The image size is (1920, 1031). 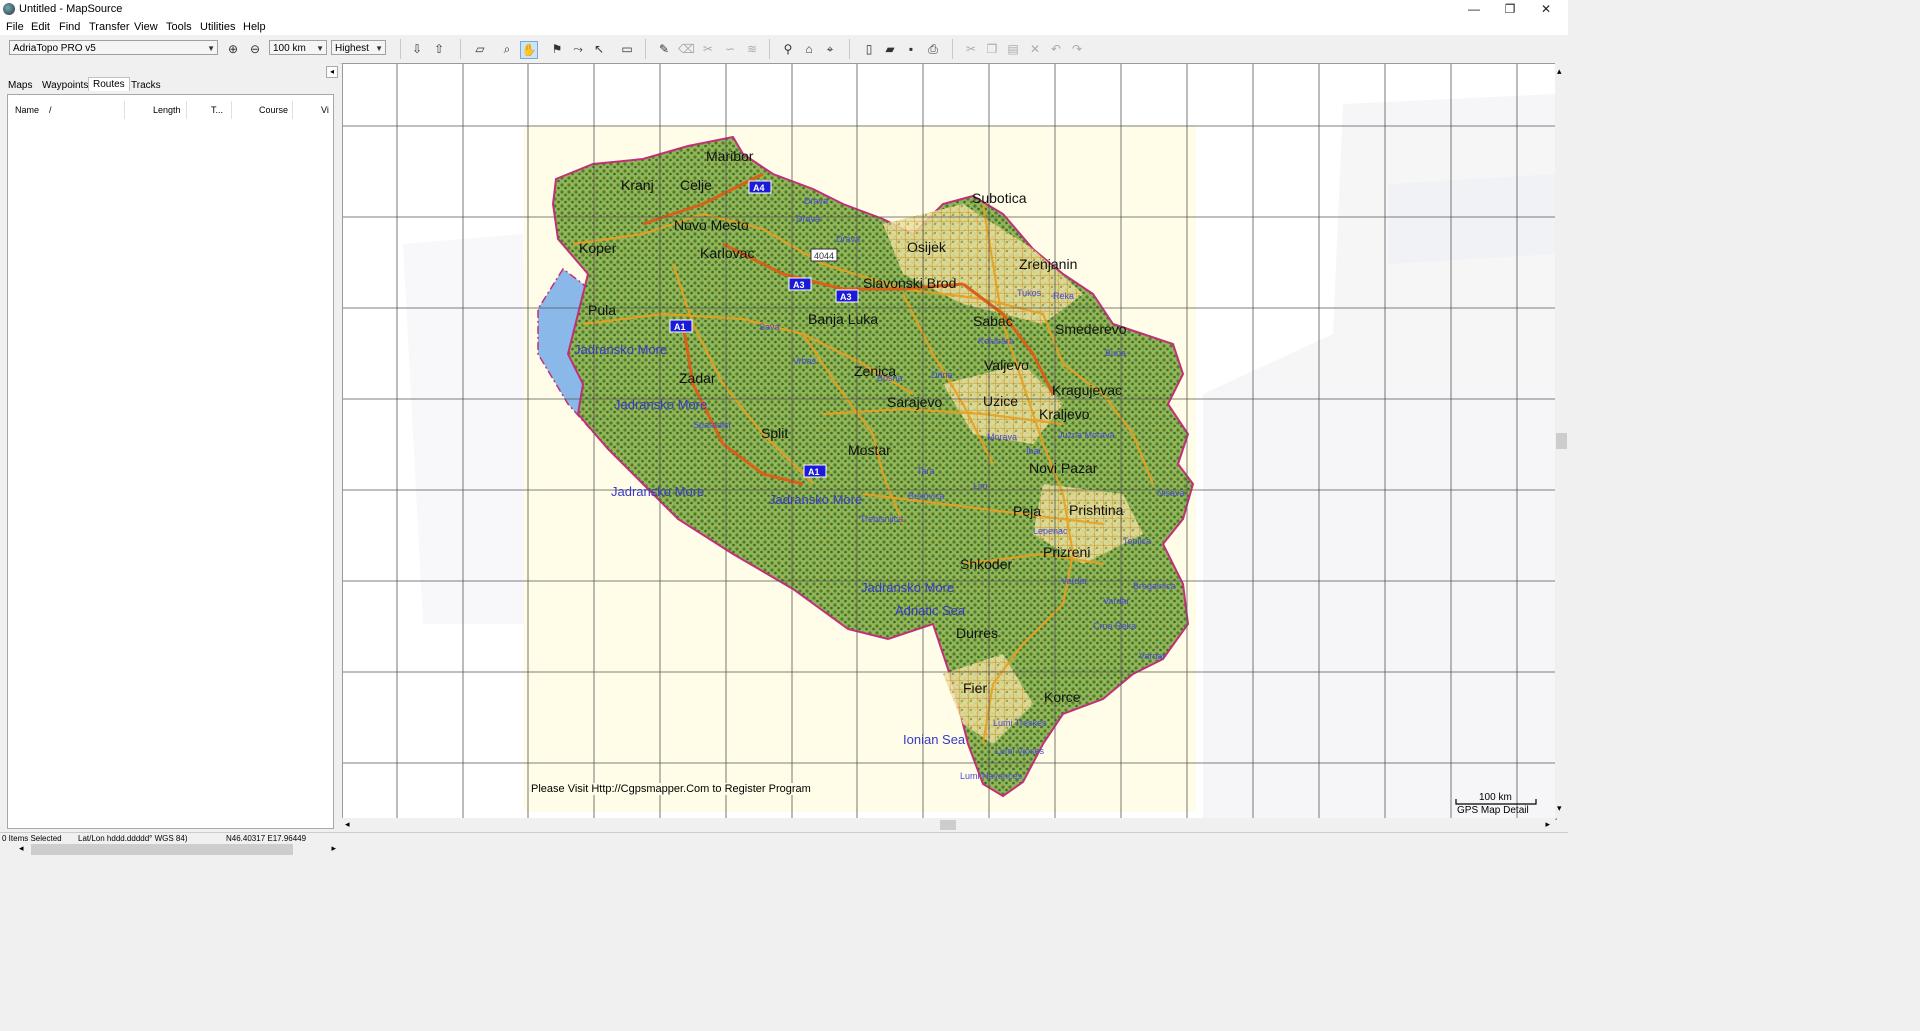 What do you see at coordinates (911, 49) in the screenshot?
I see `save-file-icon: ▪` at bounding box center [911, 49].